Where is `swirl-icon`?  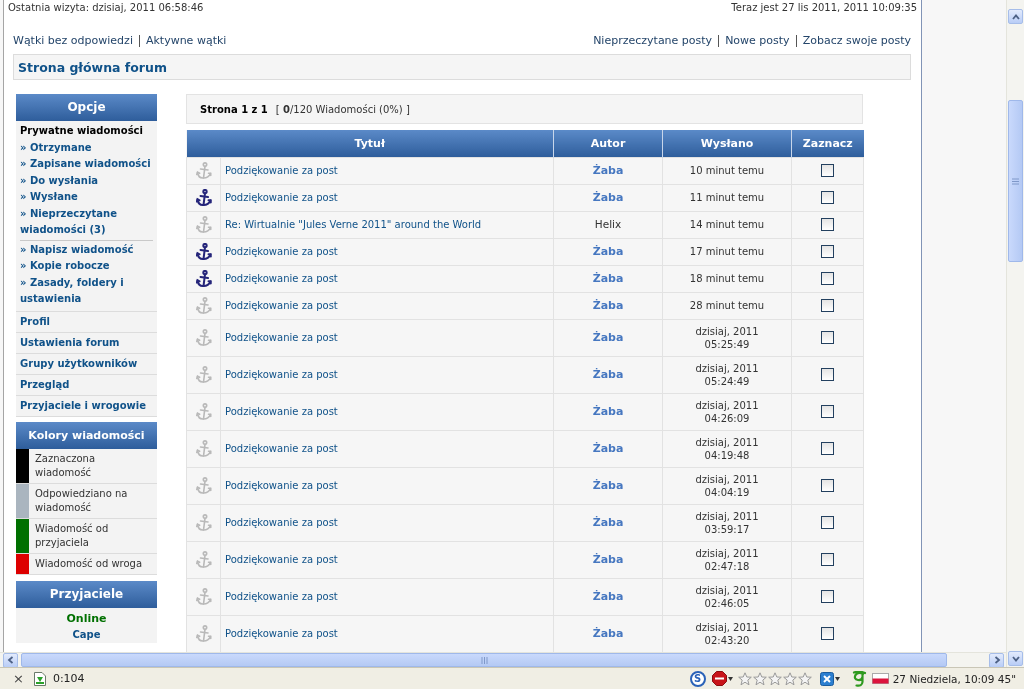
swirl-icon is located at coordinates (859, 678).